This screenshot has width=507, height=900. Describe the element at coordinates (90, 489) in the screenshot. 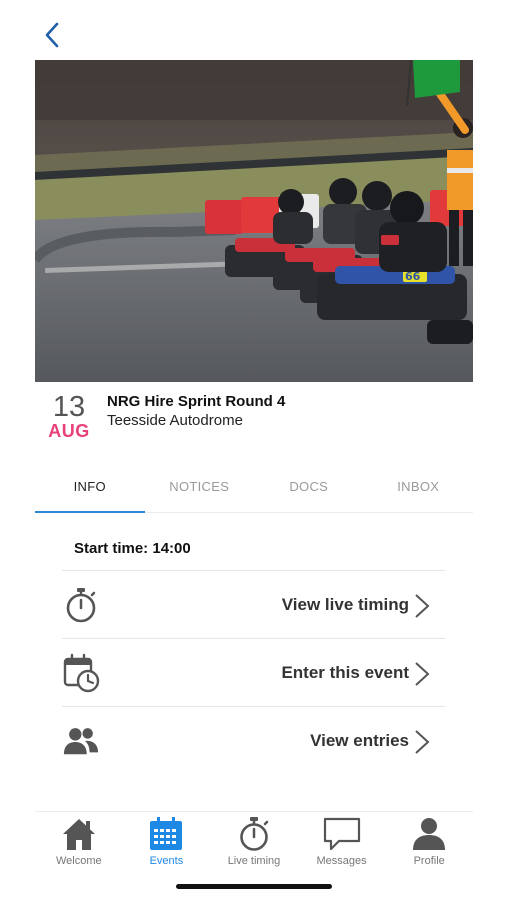

I see `tab-info: INFO` at that location.